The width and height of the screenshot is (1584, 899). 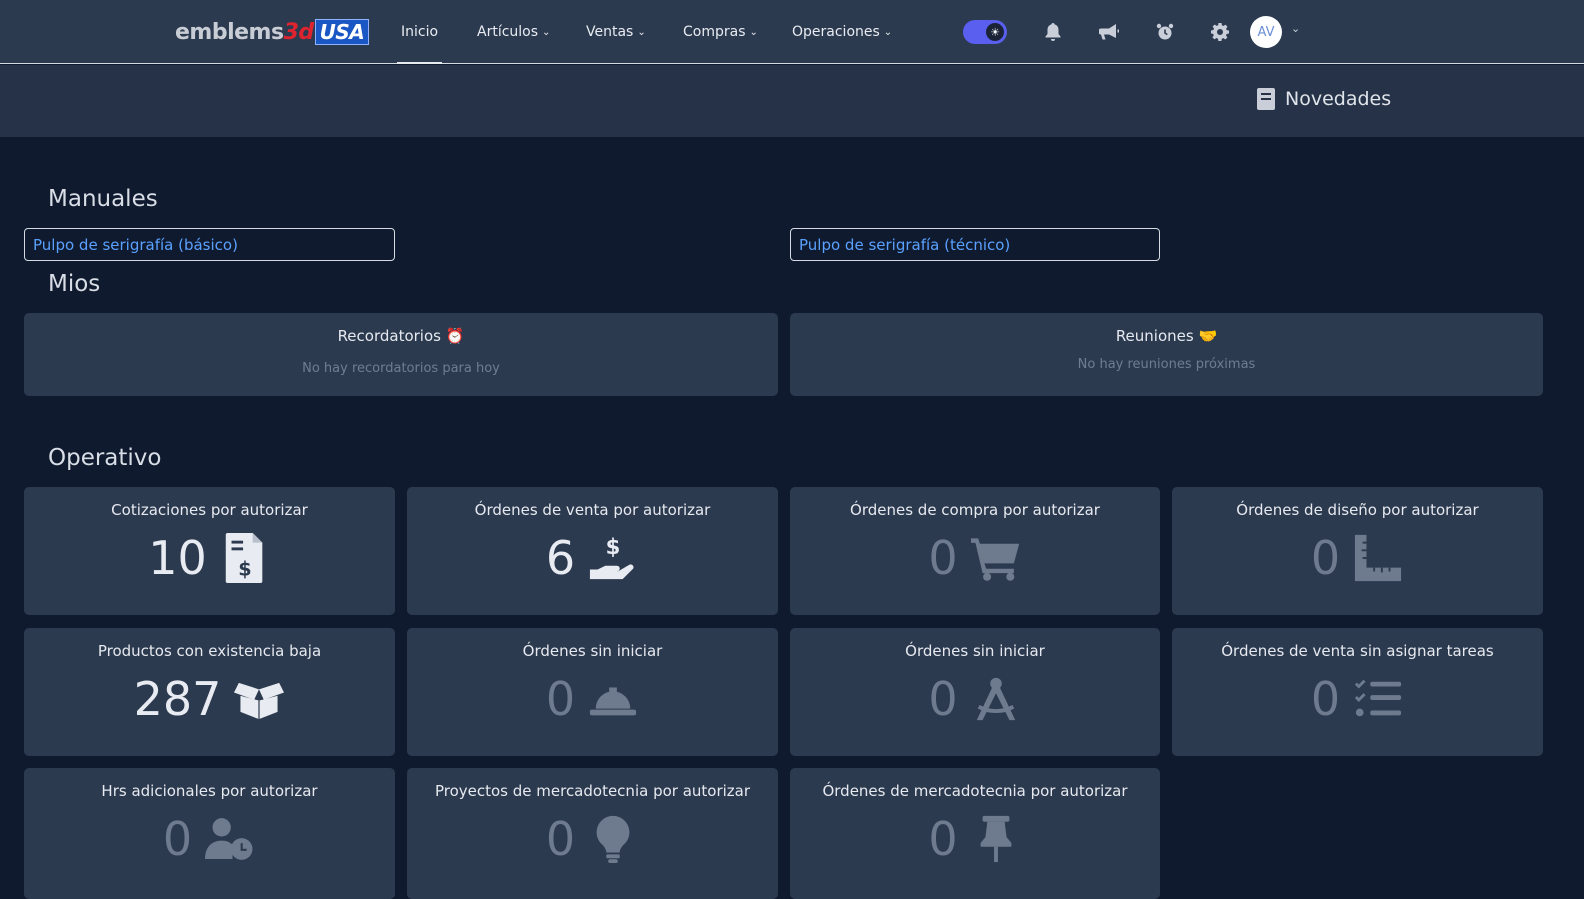 What do you see at coordinates (985, 32) in the screenshot?
I see `theme-toggle: ☀` at bounding box center [985, 32].